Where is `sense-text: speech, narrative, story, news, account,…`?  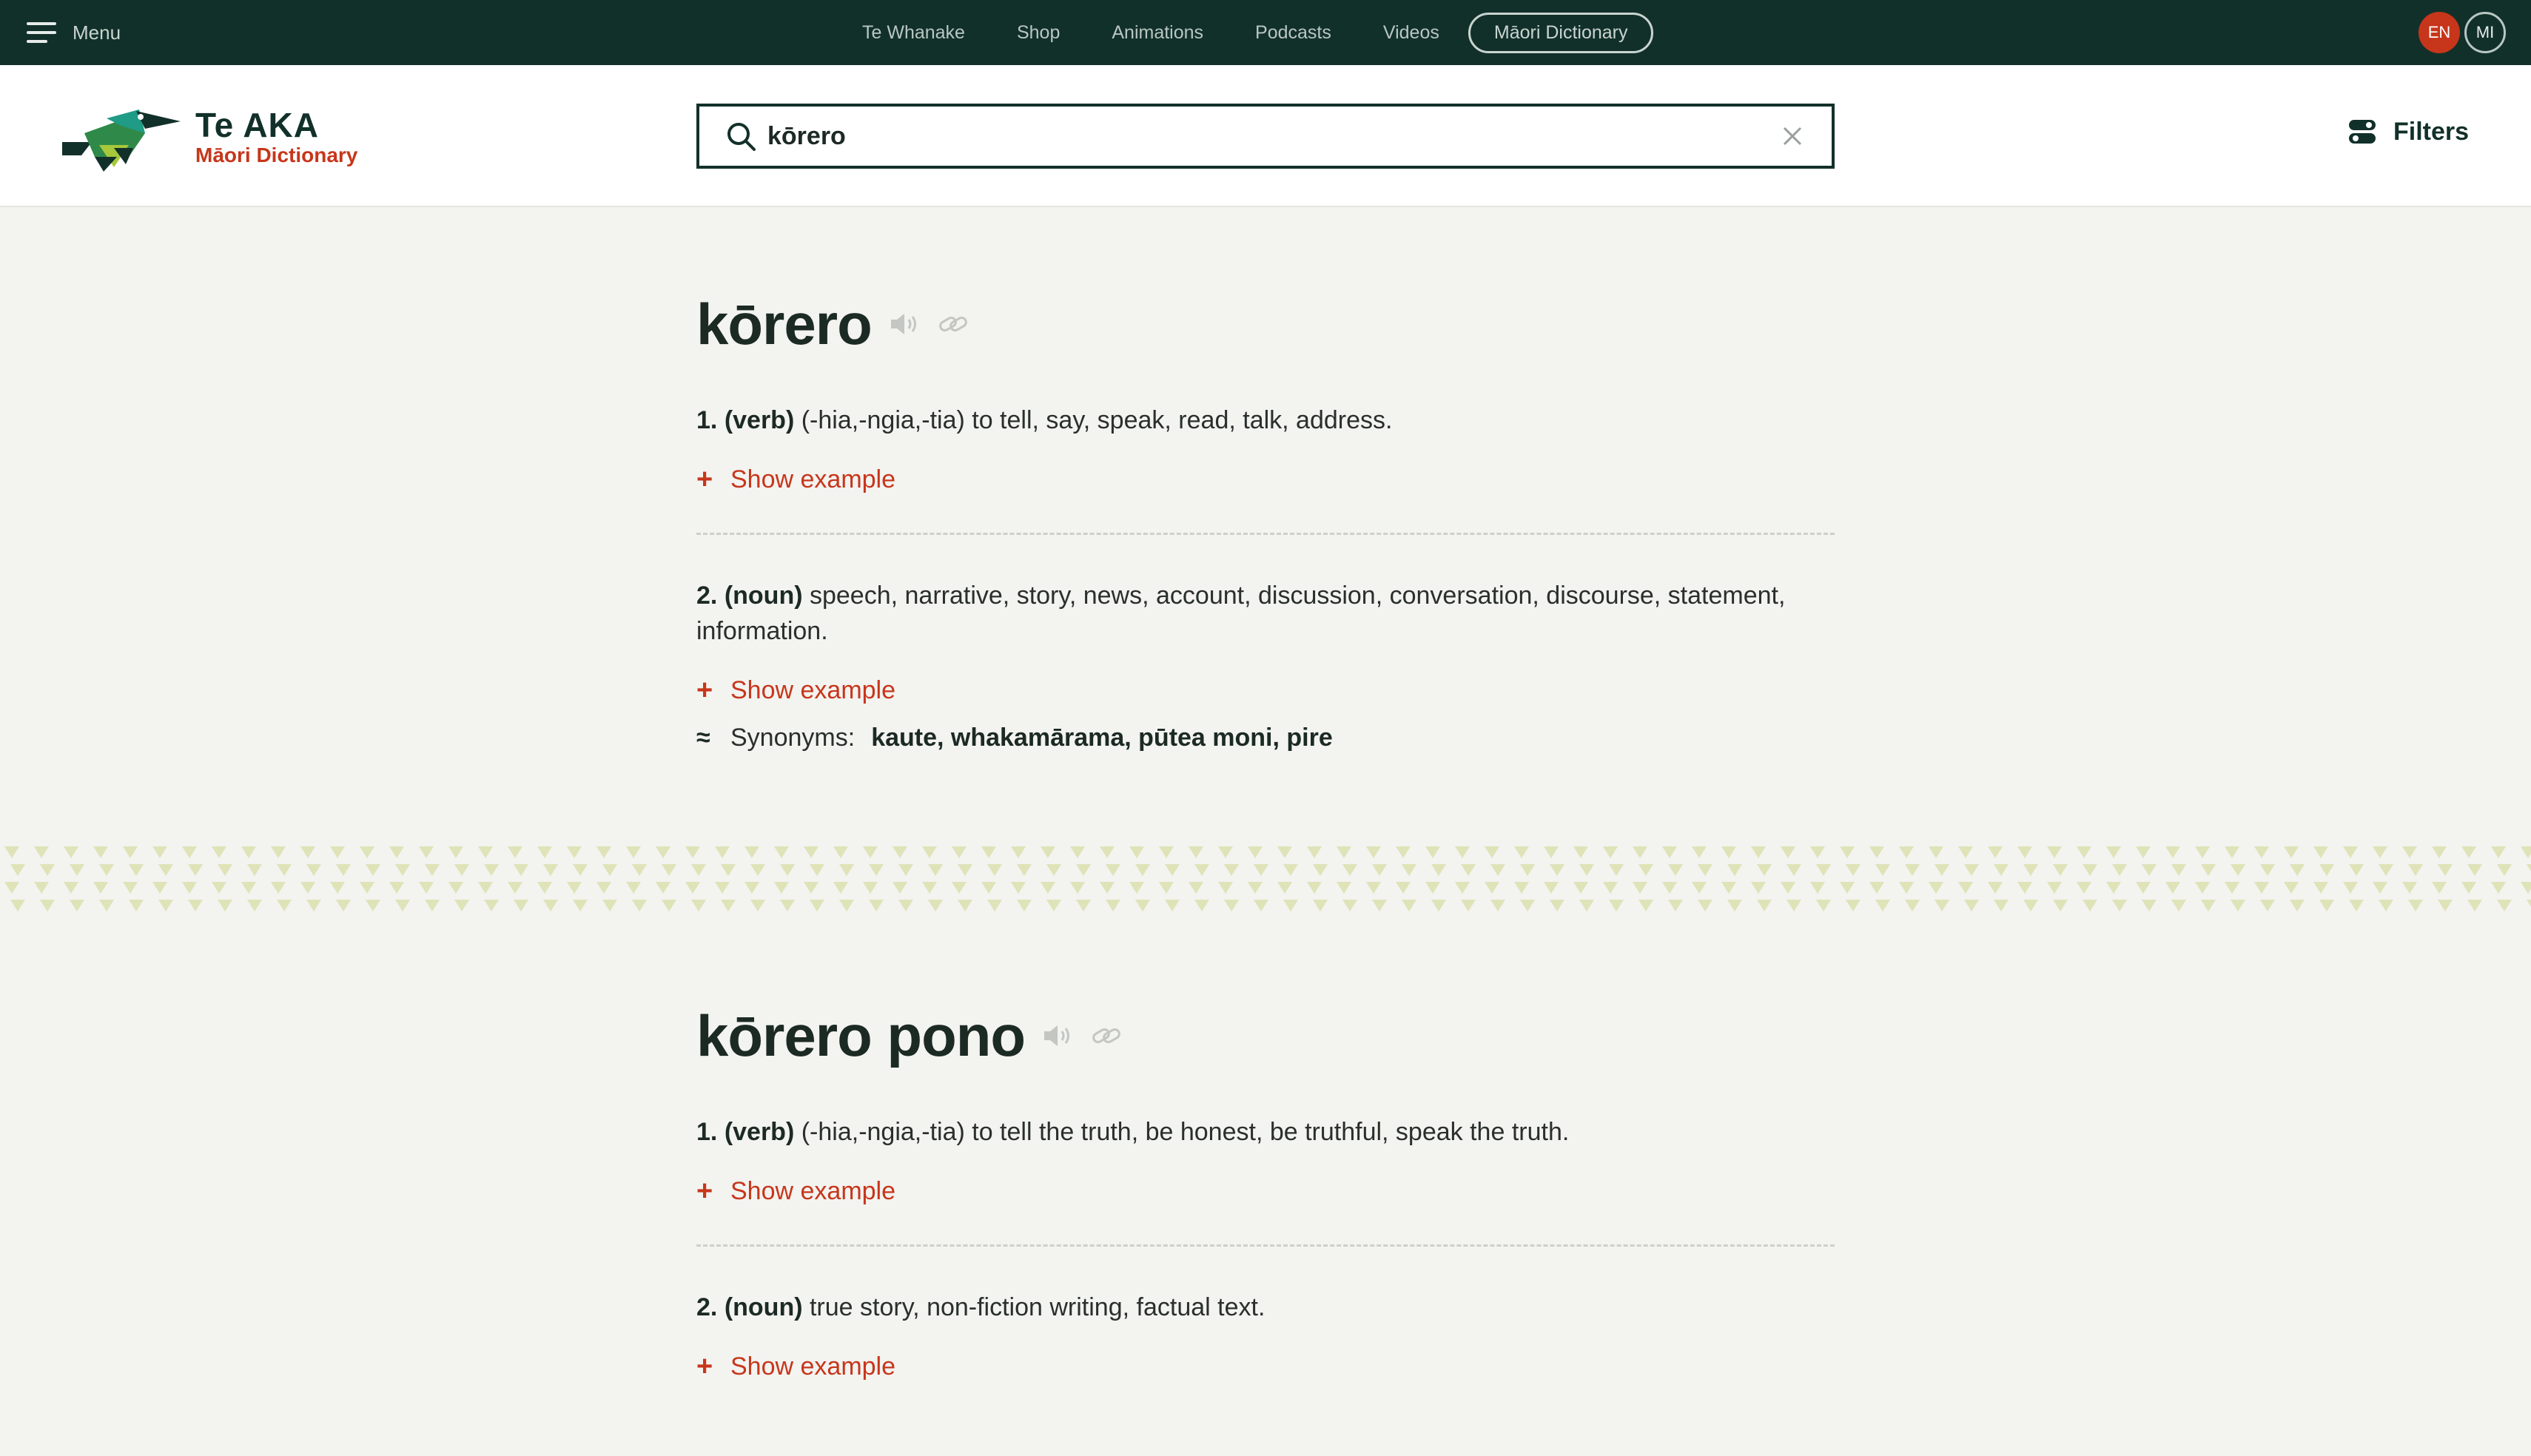 sense-text: speech, narrative, story, news, account,… is located at coordinates (1241, 614).